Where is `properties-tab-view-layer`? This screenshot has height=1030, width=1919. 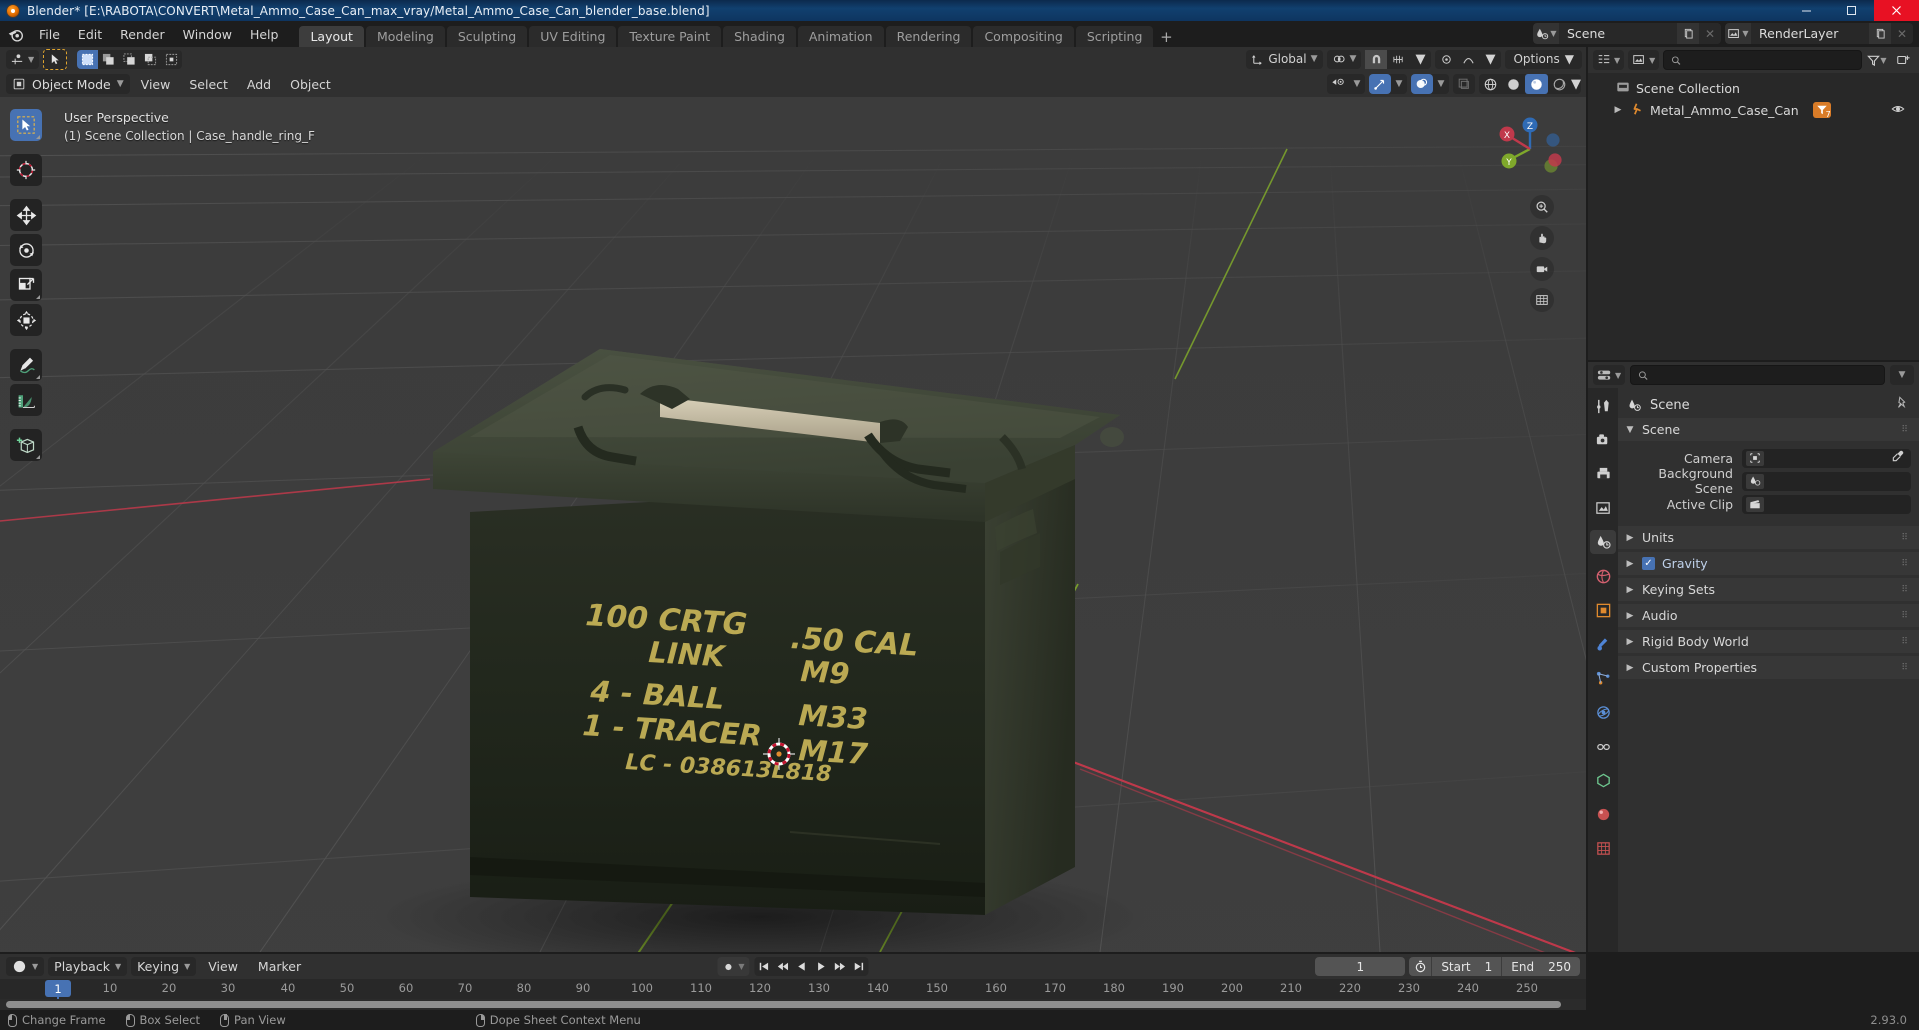 properties-tab-view-layer is located at coordinates (1603, 508).